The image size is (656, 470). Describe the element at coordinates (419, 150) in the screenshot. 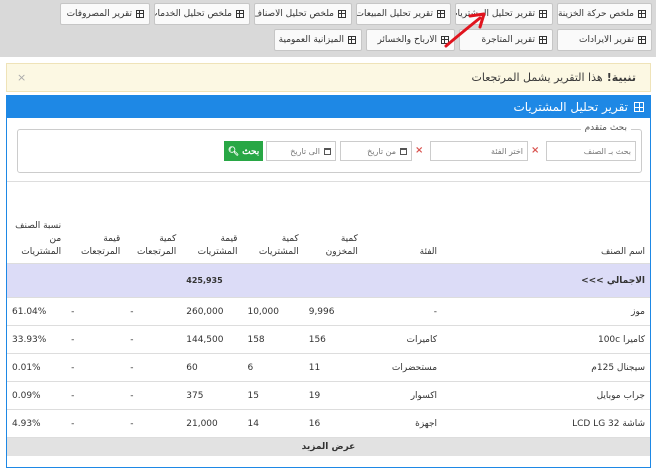

I see `clear-category-icon: ×` at that location.